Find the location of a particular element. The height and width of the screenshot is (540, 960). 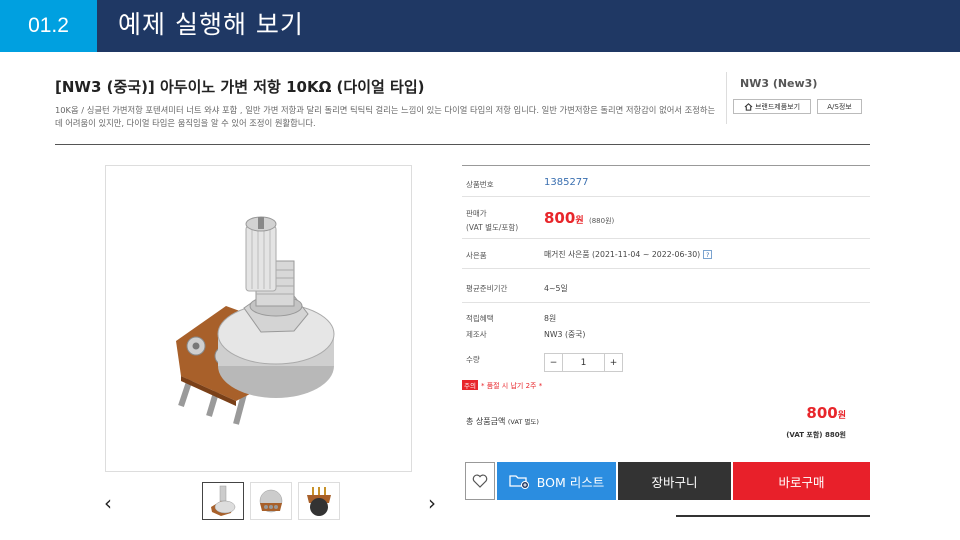

total-price: 800원 is located at coordinates (826, 413).